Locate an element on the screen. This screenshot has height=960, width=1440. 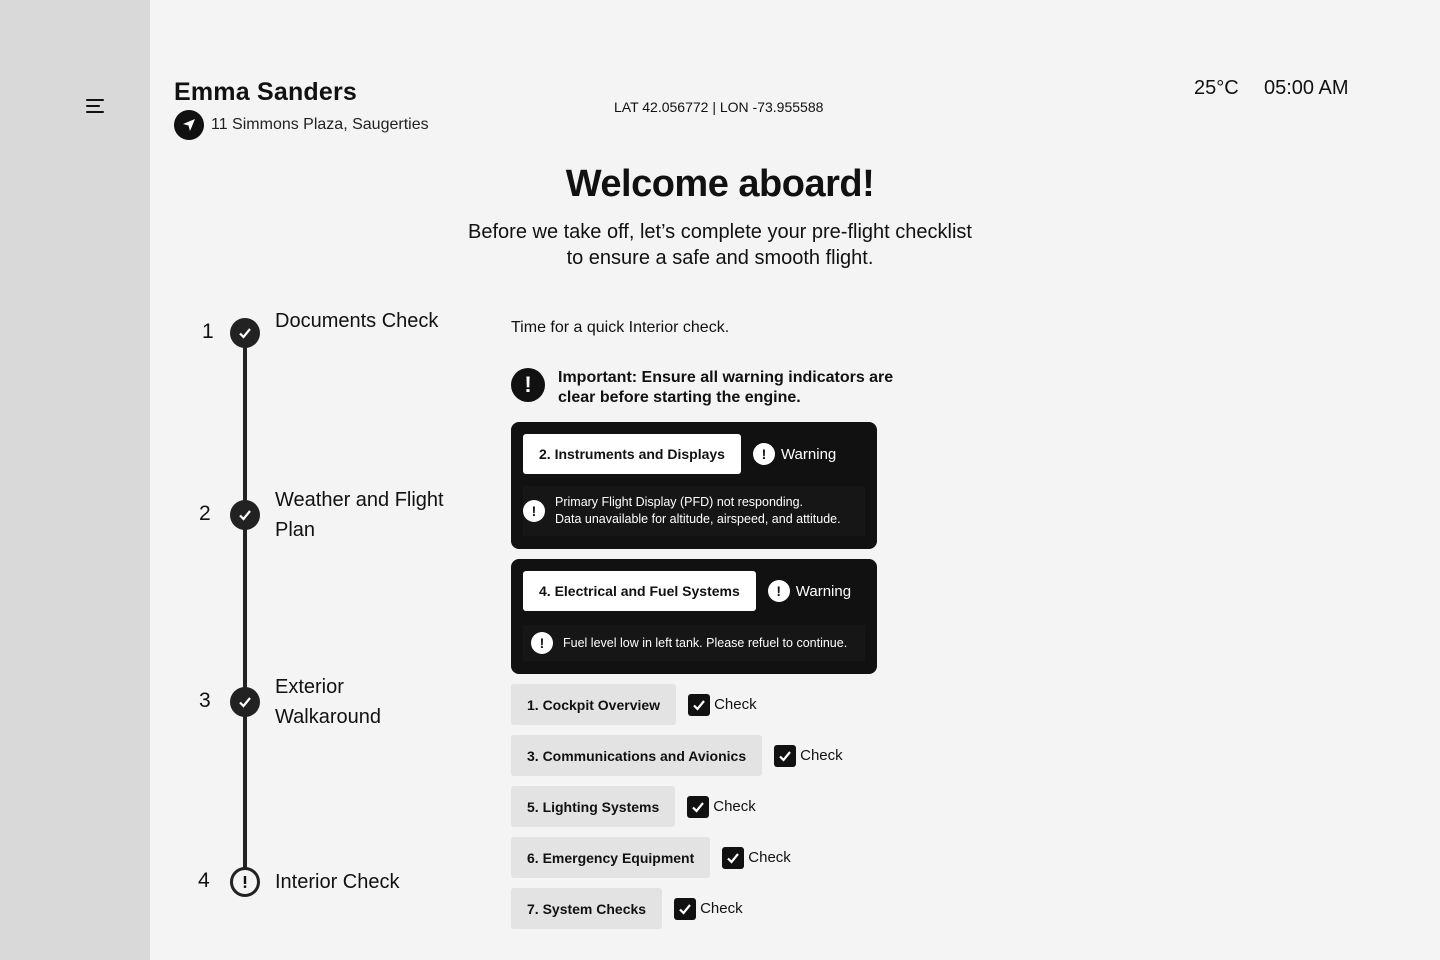
location-row: 11 Simmons Plaza, Saugerties is located at coordinates (301, 125).